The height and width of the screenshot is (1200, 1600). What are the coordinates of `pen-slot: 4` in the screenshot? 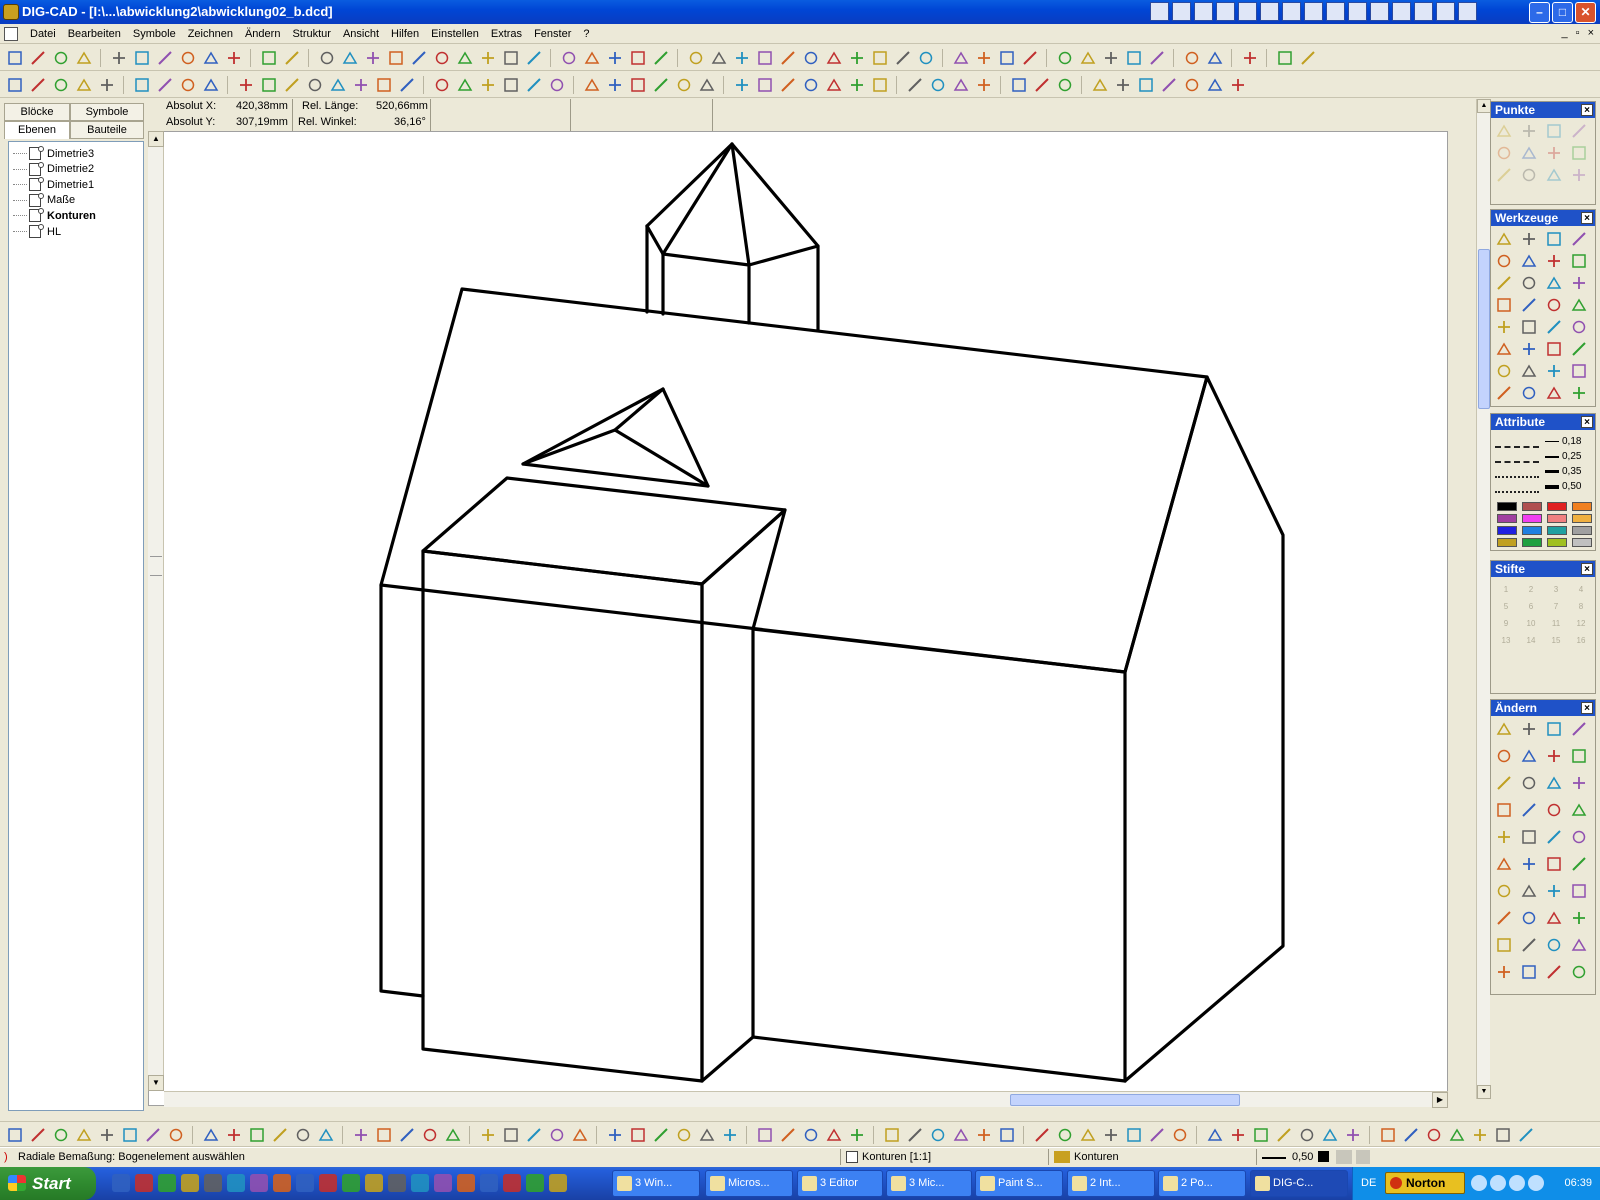 It's located at (1581, 589).